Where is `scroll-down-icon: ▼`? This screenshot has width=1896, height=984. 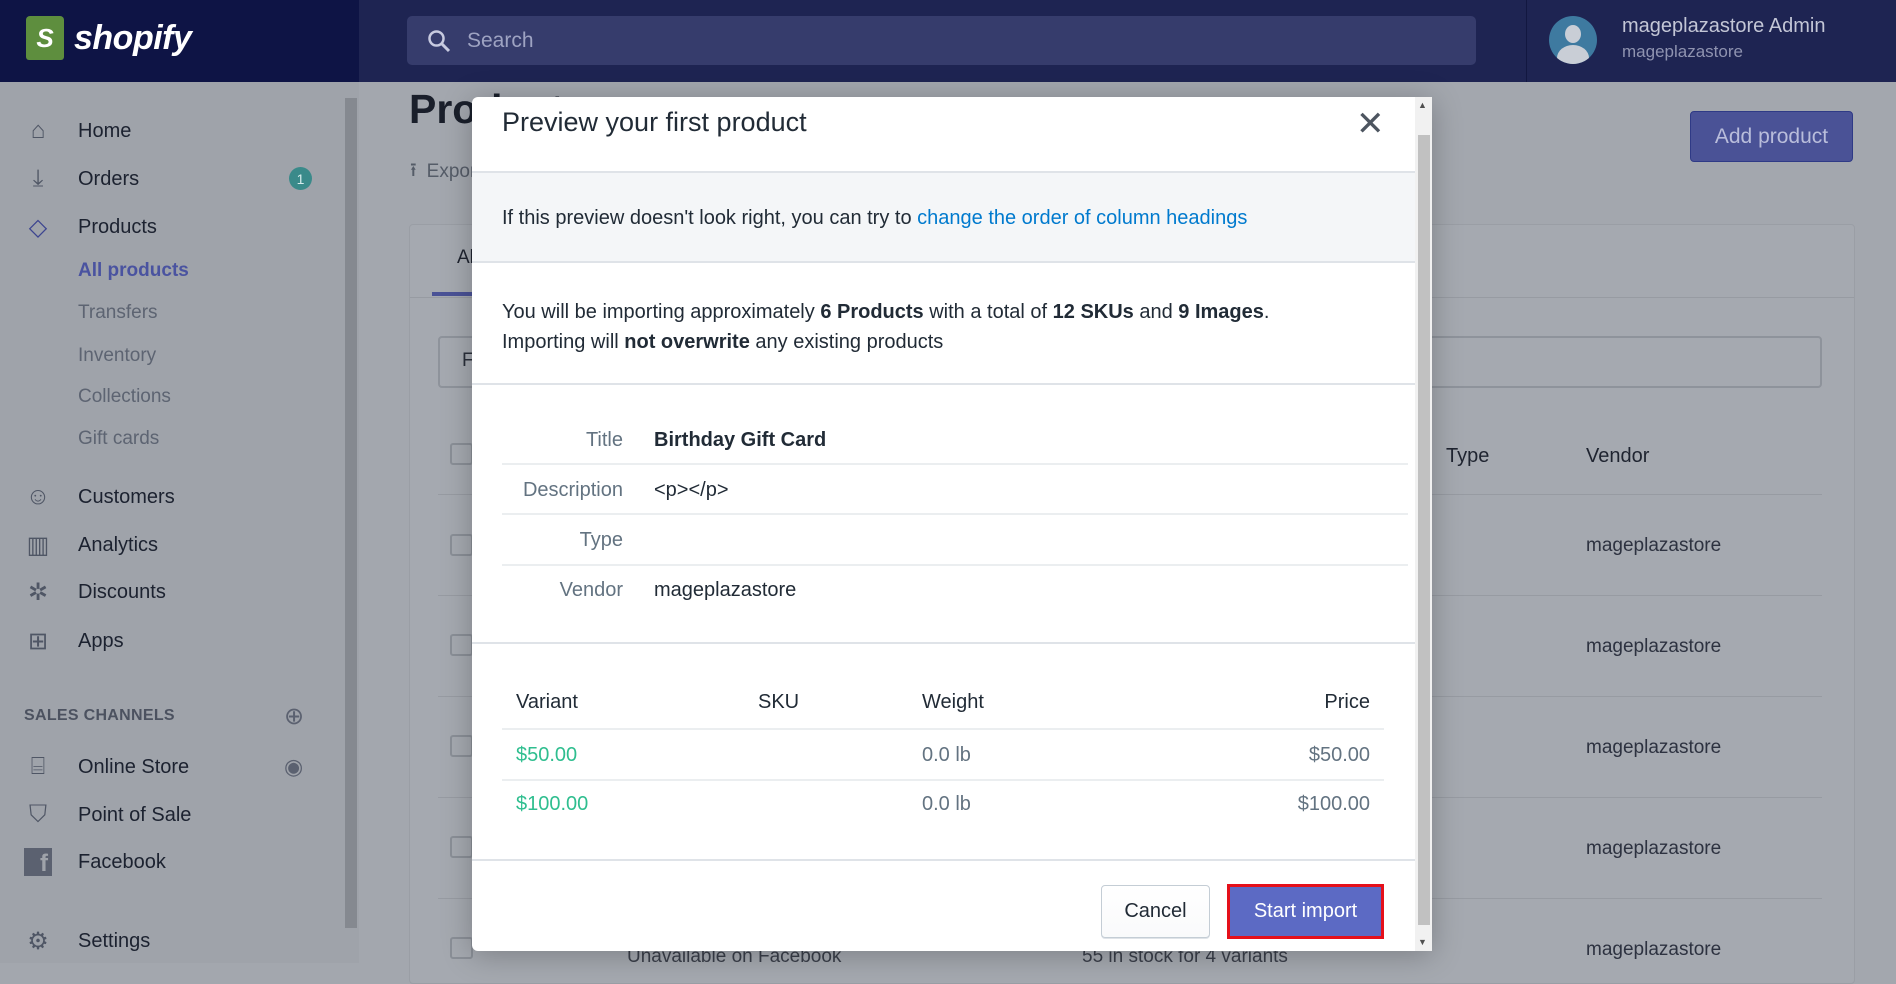
scroll-down-icon: ▼ is located at coordinates (1422, 942).